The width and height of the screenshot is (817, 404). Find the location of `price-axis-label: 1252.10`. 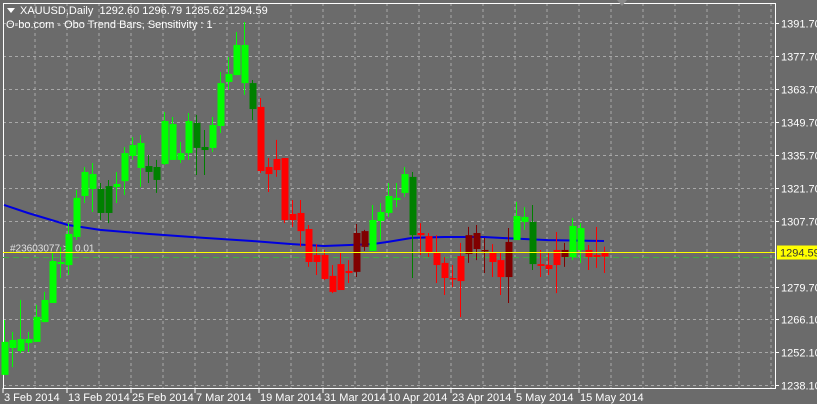

price-axis-label: 1252.10 is located at coordinates (799, 354).